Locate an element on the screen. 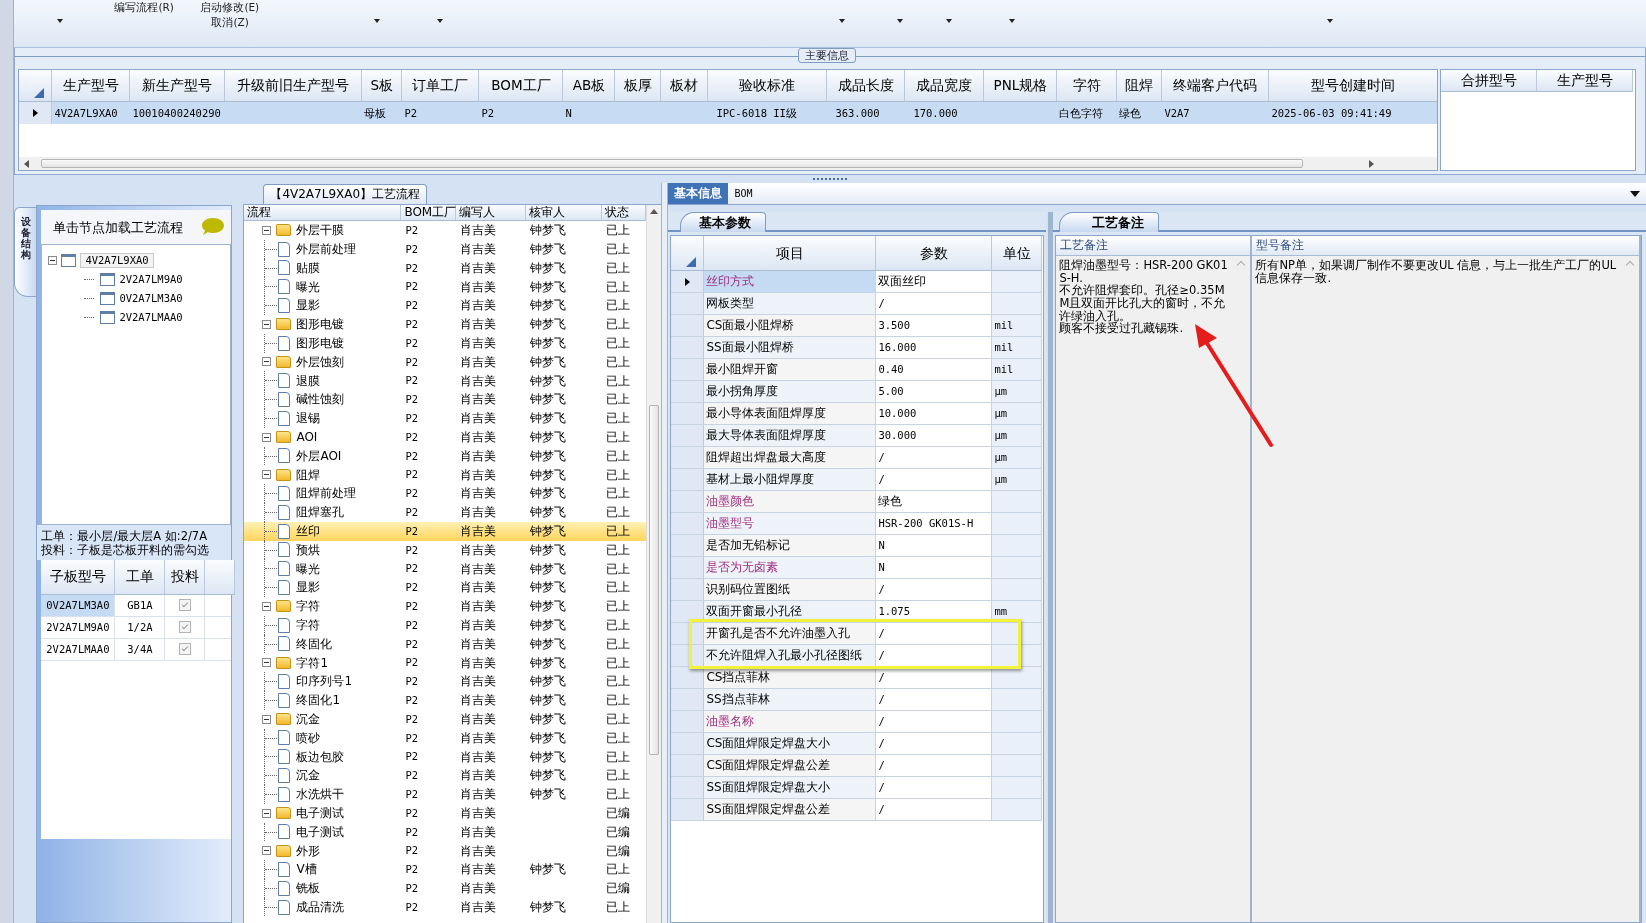 The height and width of the screenshot is (923, 1646). tree-row: 阻焊塞孔 P2 肖吉美 钟梦飞 已上 is located at coordinates (445, 512).